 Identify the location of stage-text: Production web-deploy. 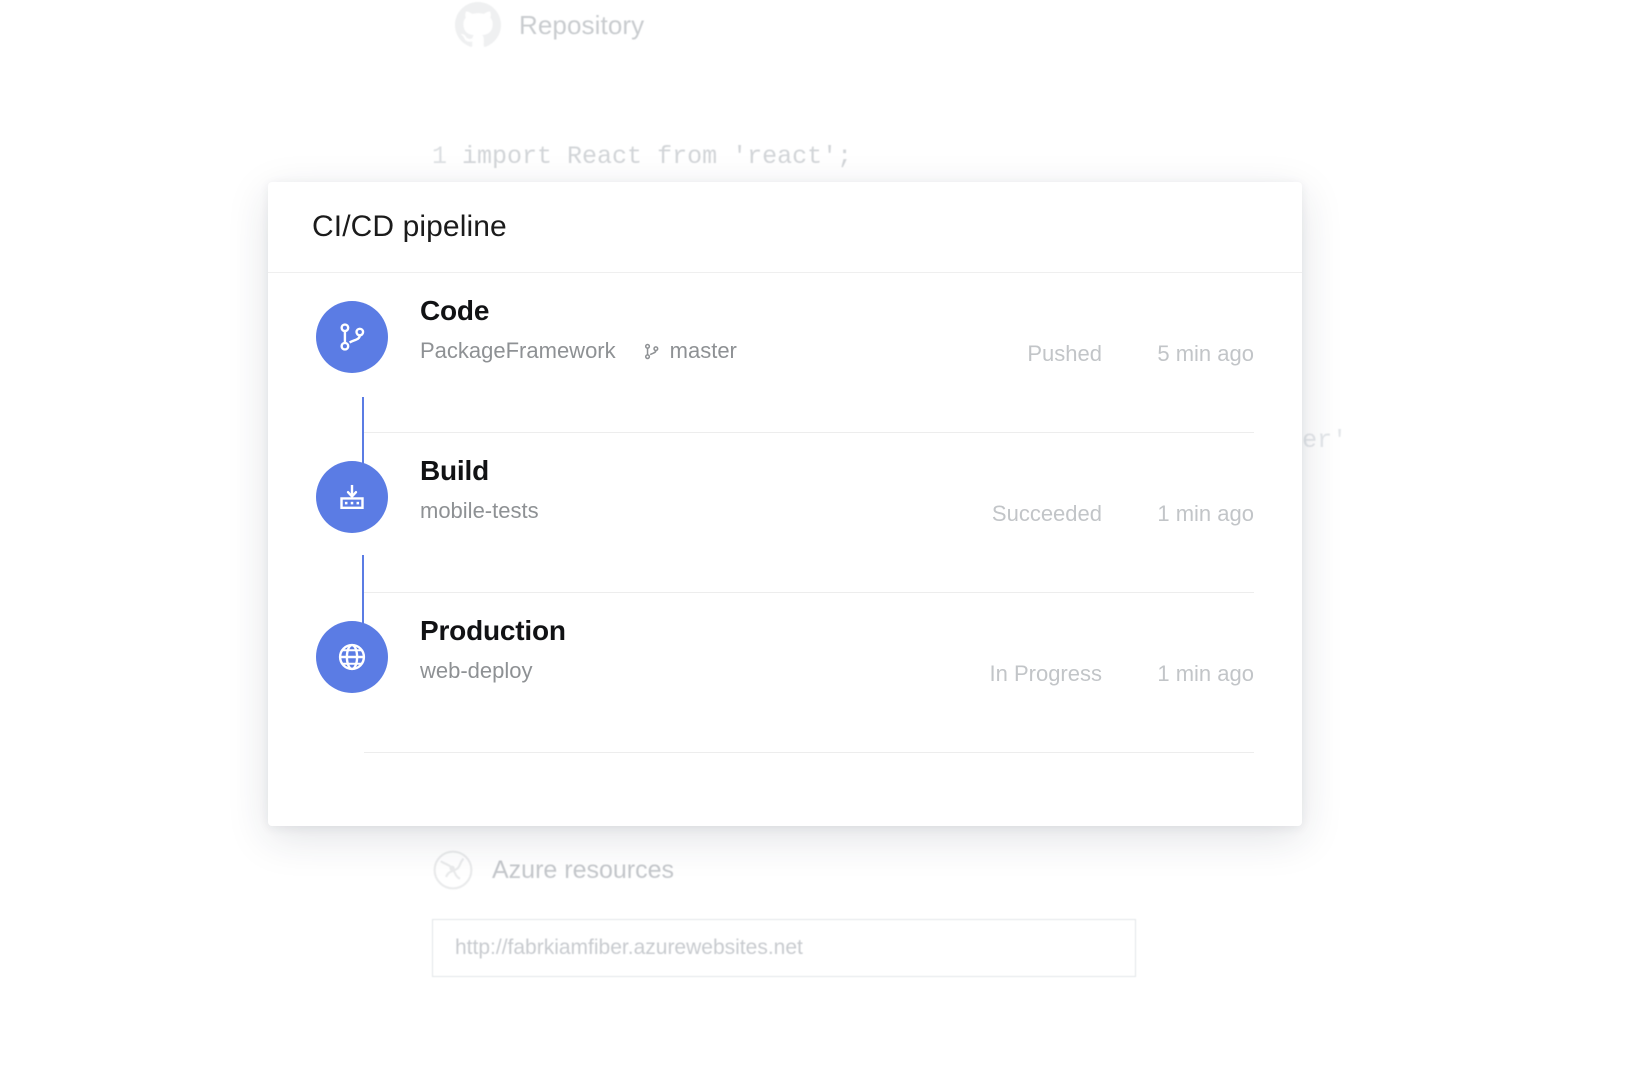
(651, 639).